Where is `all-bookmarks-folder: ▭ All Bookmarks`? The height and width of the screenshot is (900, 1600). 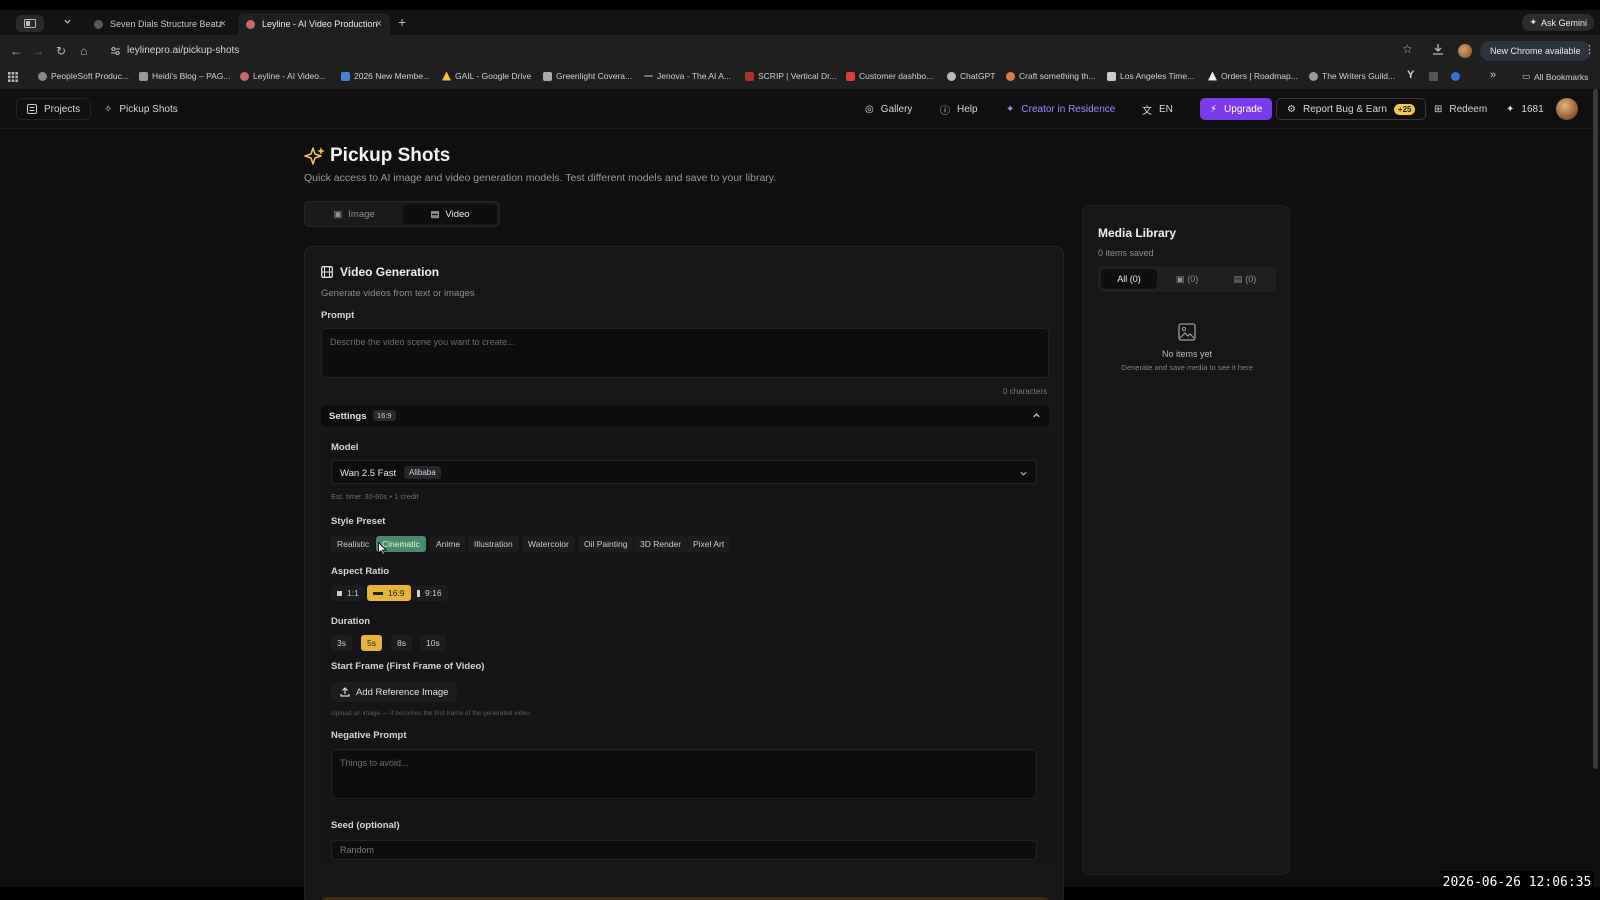 all-bookmarks-folder: ▭ All Bookmarks is located at coordinates (1555, 76).